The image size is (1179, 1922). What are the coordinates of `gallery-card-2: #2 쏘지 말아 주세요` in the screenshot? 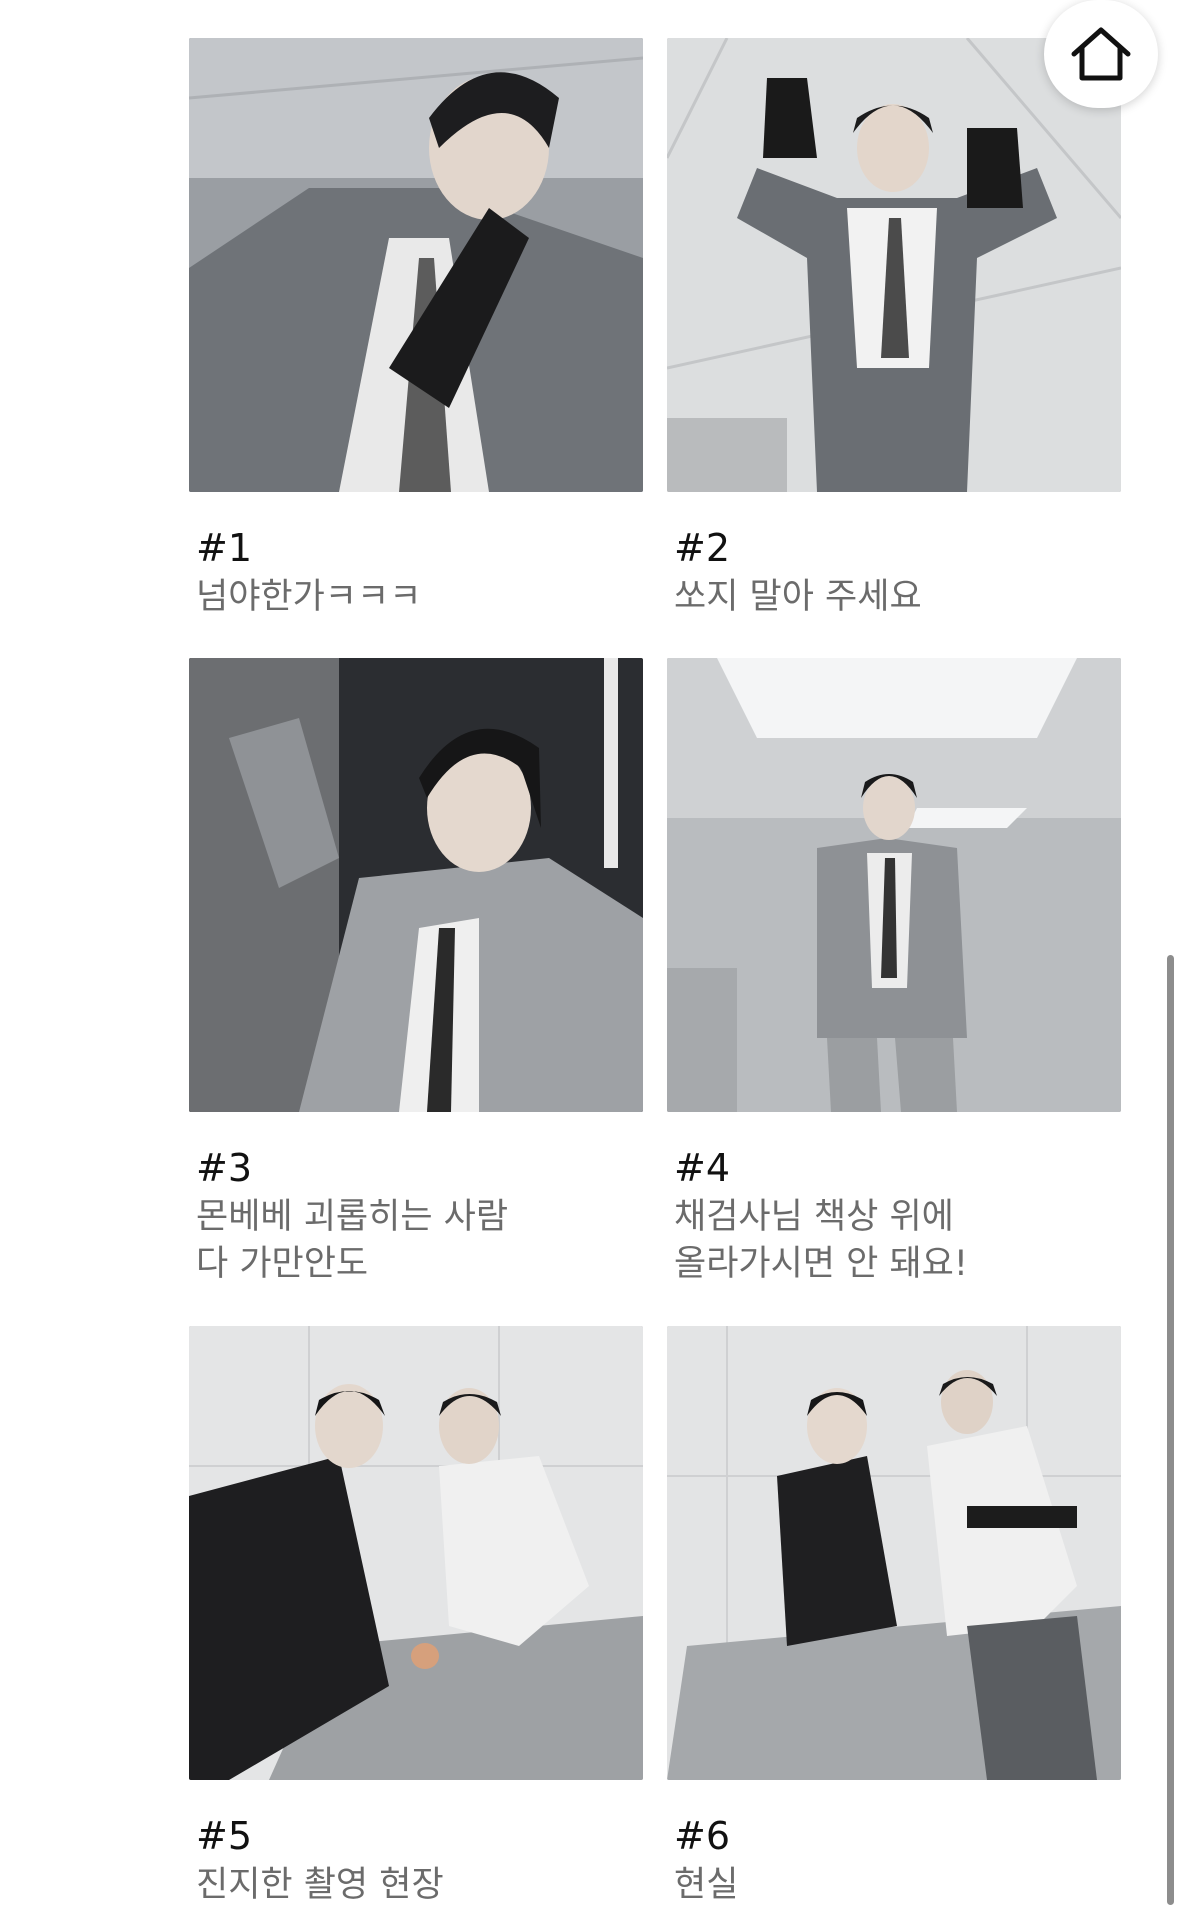 It's located at (894, 327).